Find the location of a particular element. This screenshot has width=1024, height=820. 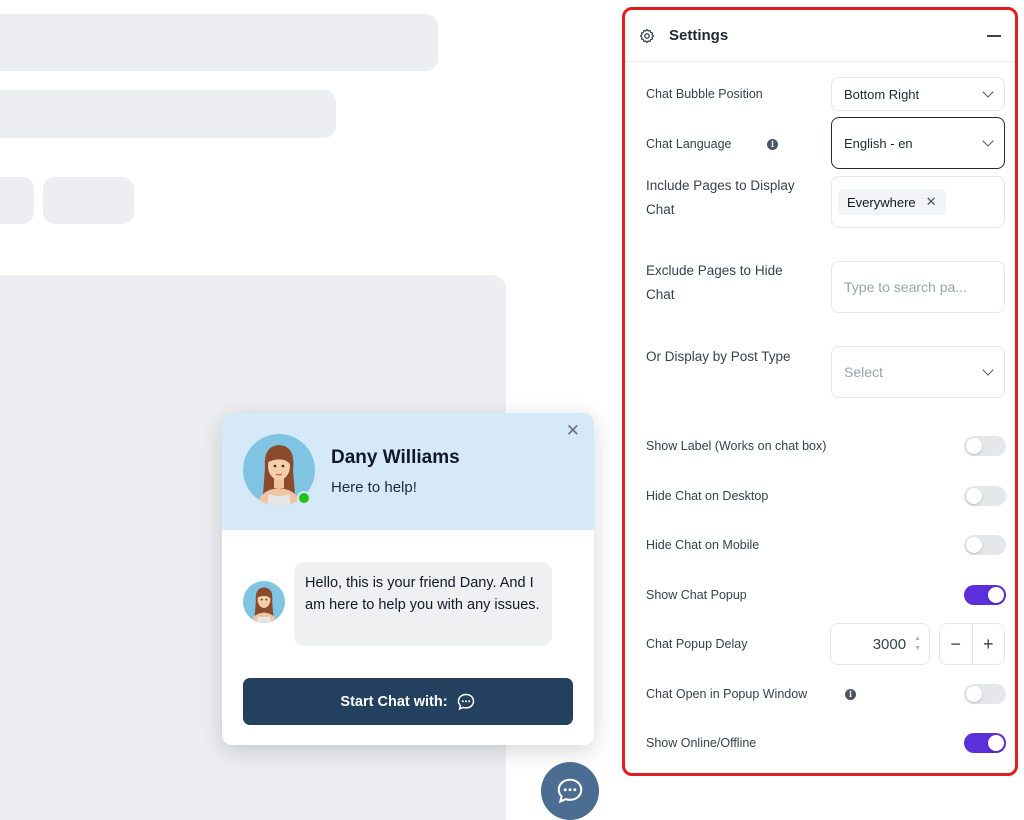

spinner-icon: ▲ ▼ is located at coordinates (917, 644).